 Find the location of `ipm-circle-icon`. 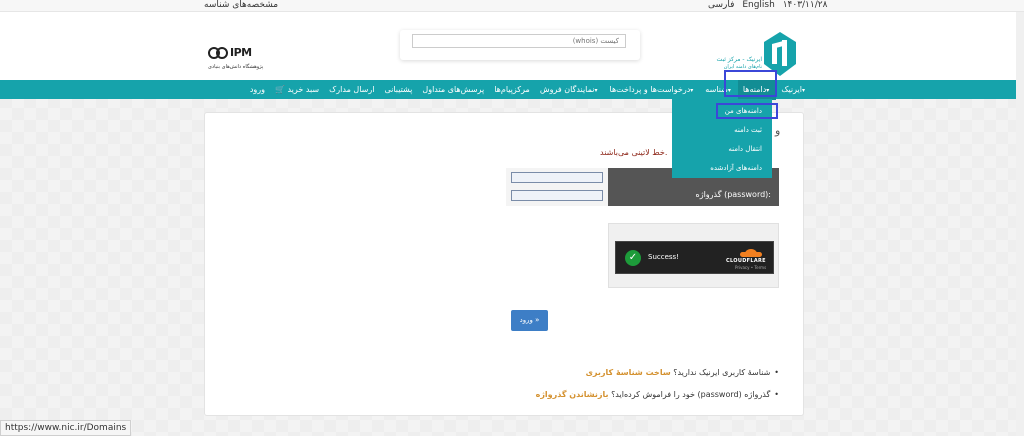

ipm-circle-icon is located at coordinates (222, 52).